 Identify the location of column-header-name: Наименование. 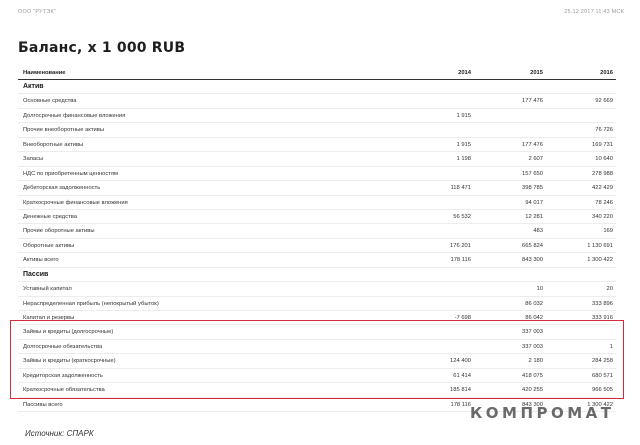
(44, 73).